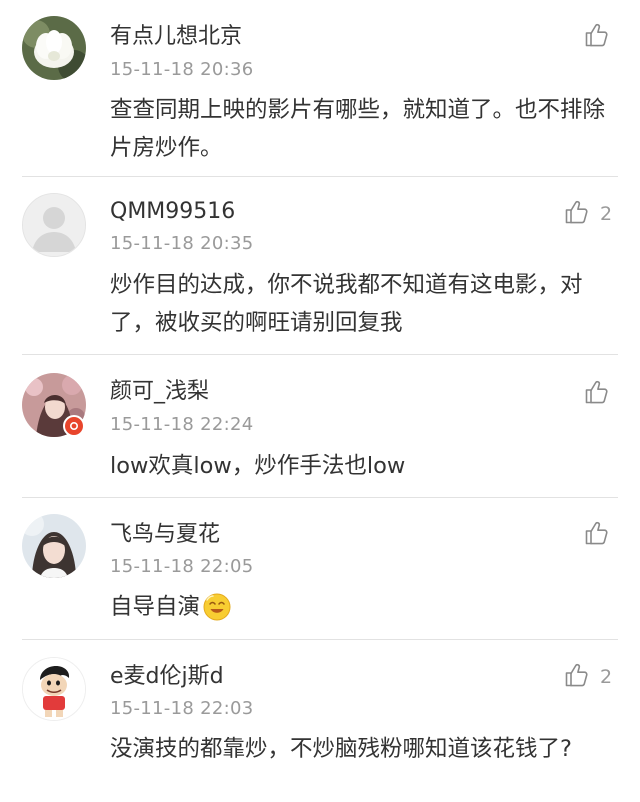 Image resolution: width=640 pixels, height=802 pixels. Describe the element at coordinates (182, 708) in the screenshot. I see `comment-timestamp: 15-11-18 22:03` at that location.